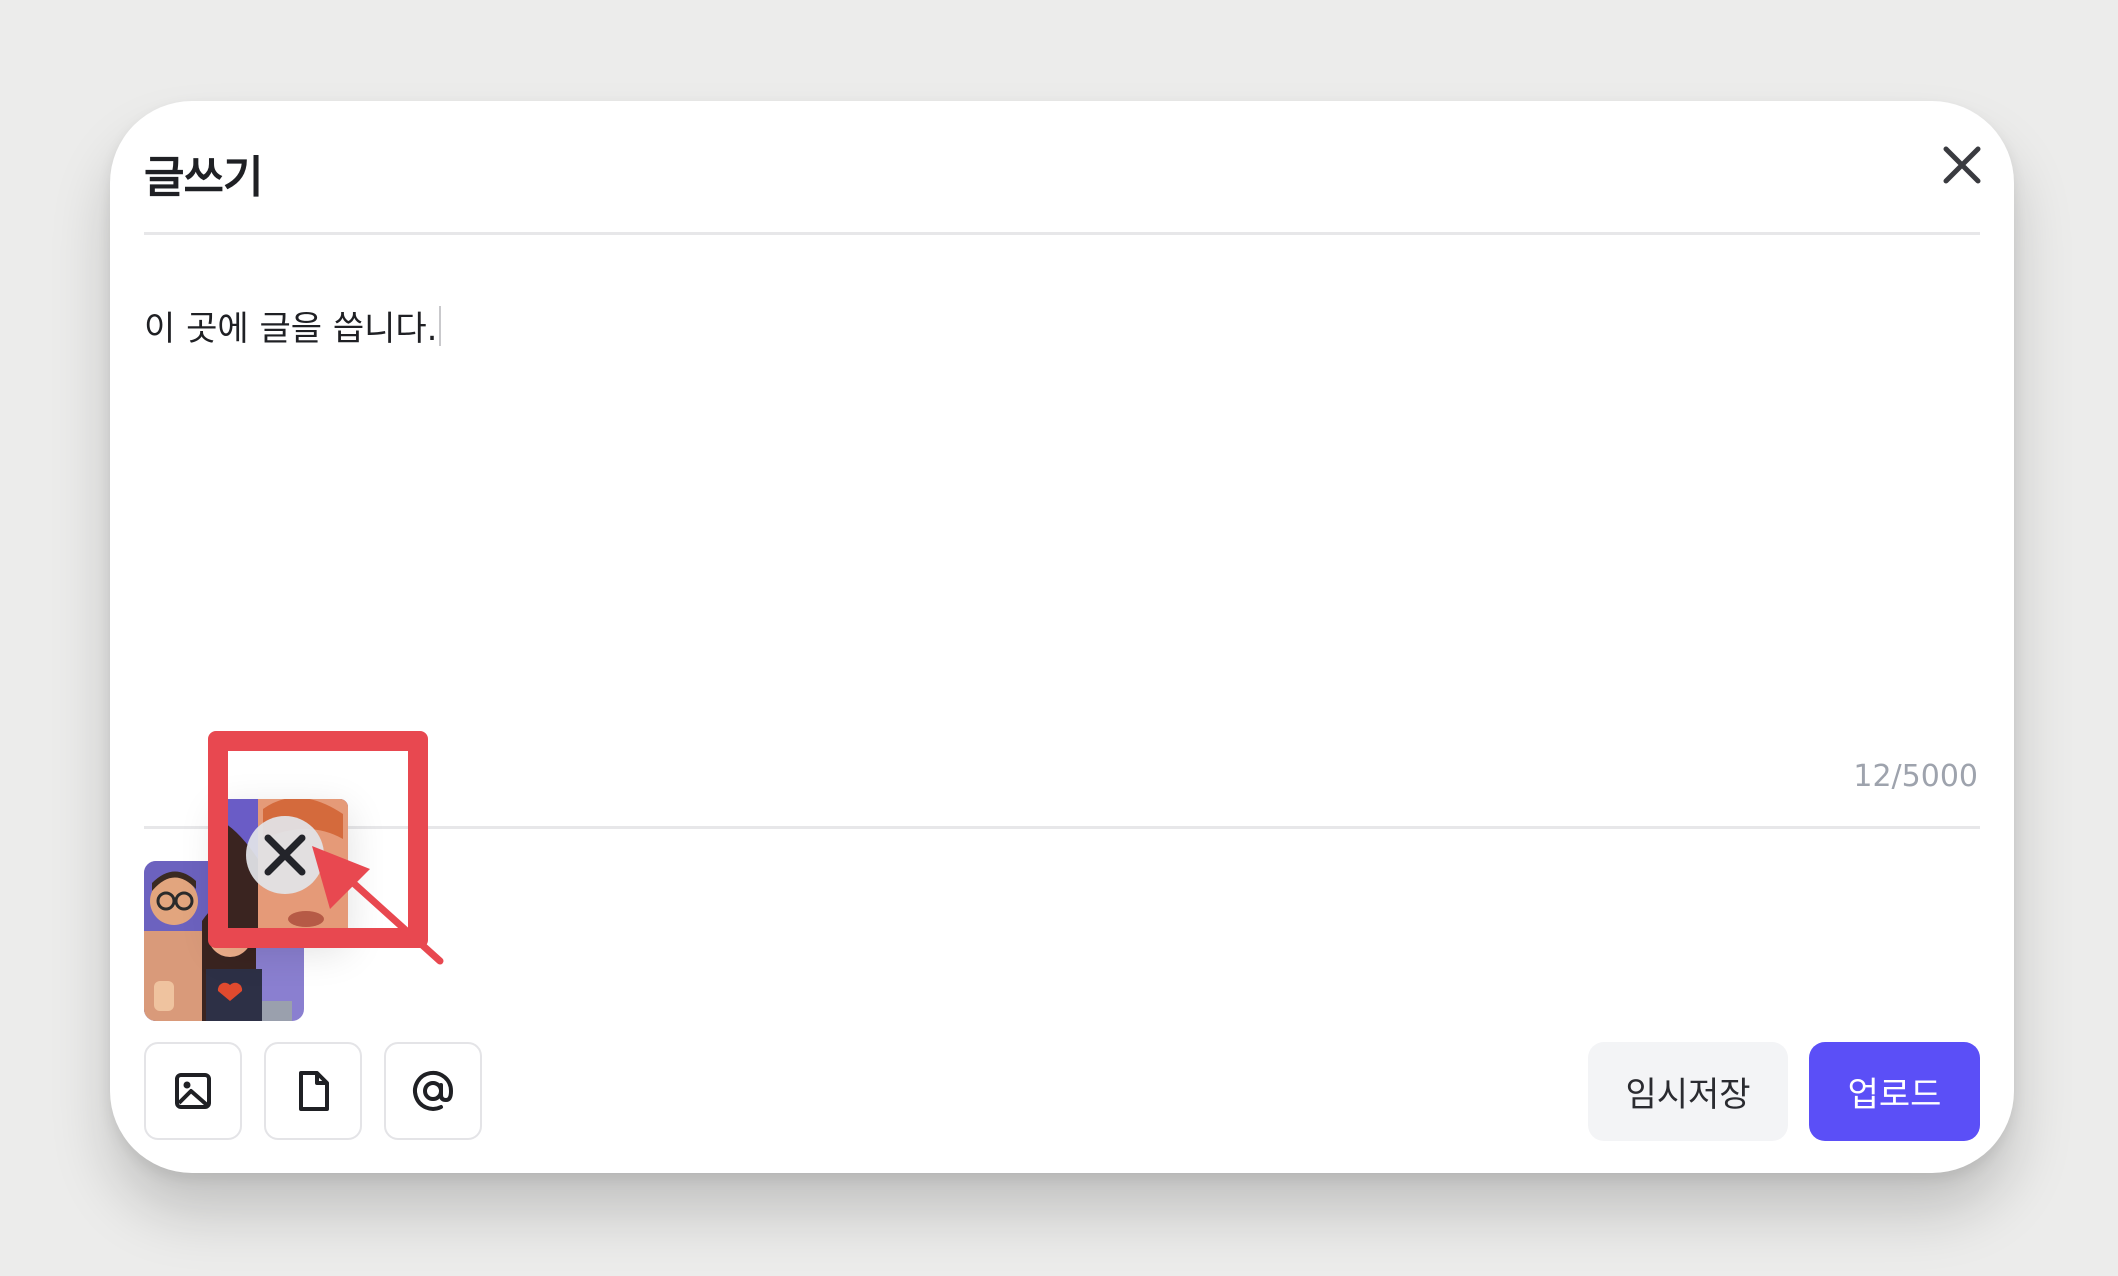  Describe the element at coordinates (1688, 1091) in the screenshot. I see `save-draft-button: 임시저장` at that location.